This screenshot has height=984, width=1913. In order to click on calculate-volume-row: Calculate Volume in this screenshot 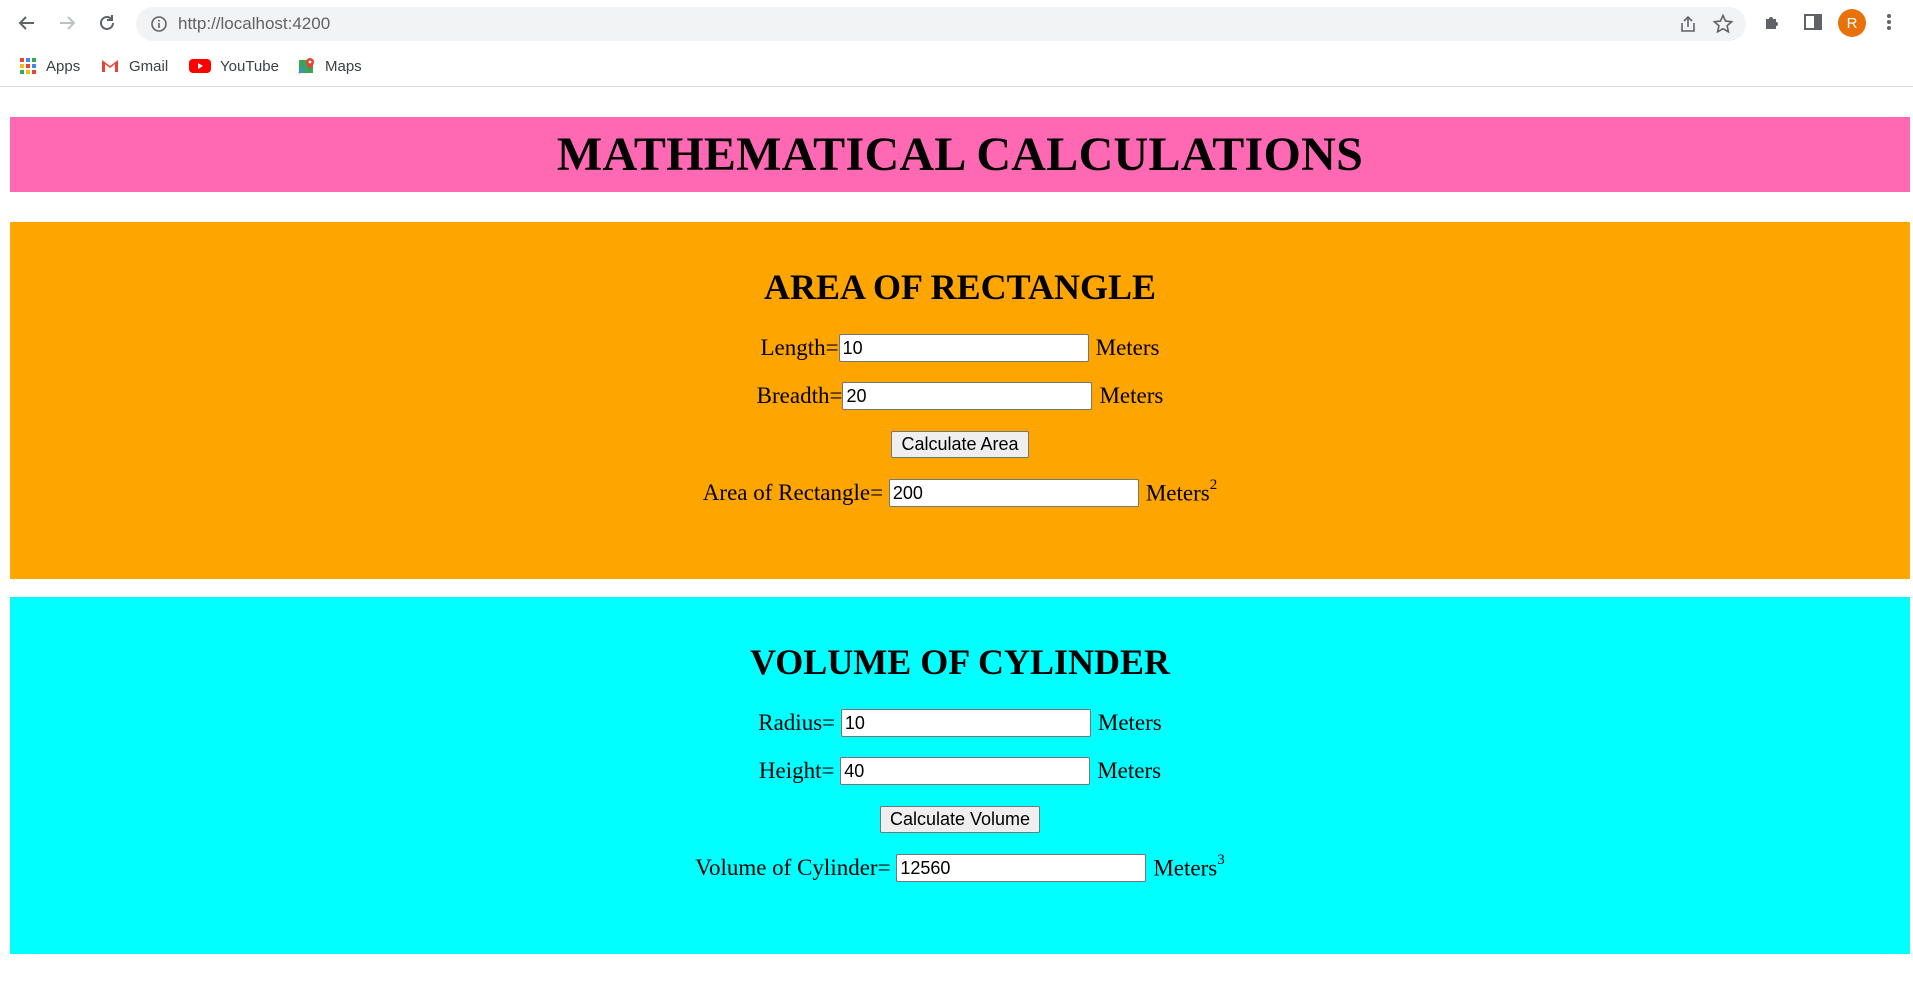, I will do `click(960, 819)`.